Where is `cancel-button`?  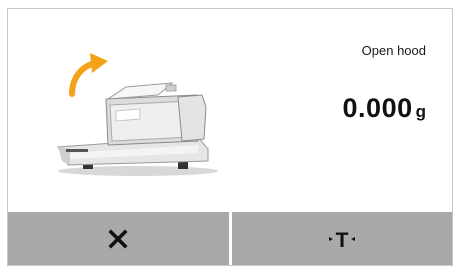
cancel-button is located at coordinates (118, 238).